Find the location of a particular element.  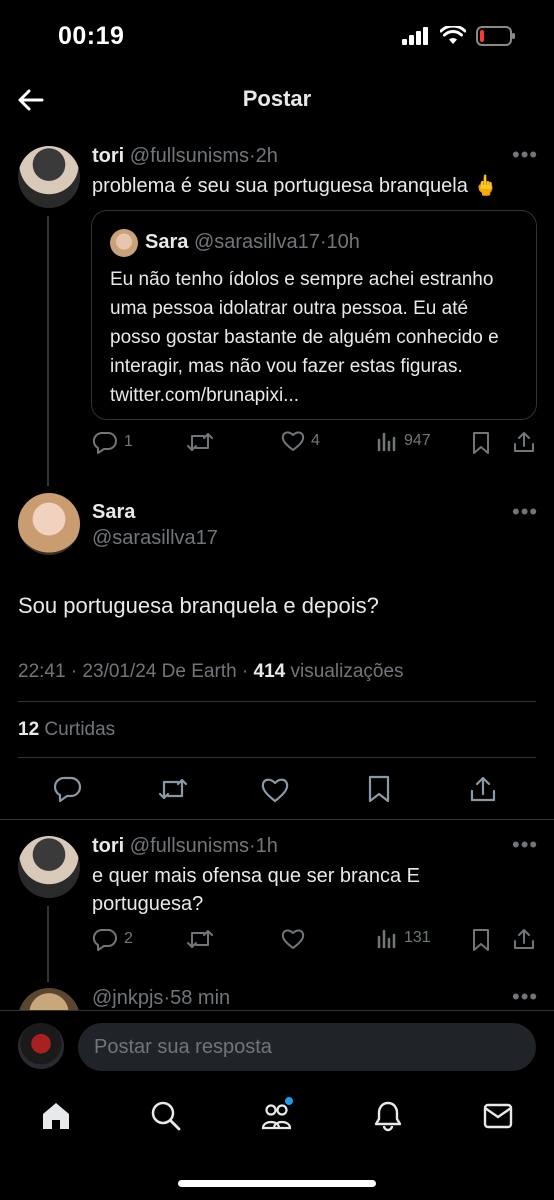

my-avatar is located at coordinates (41, 1046).